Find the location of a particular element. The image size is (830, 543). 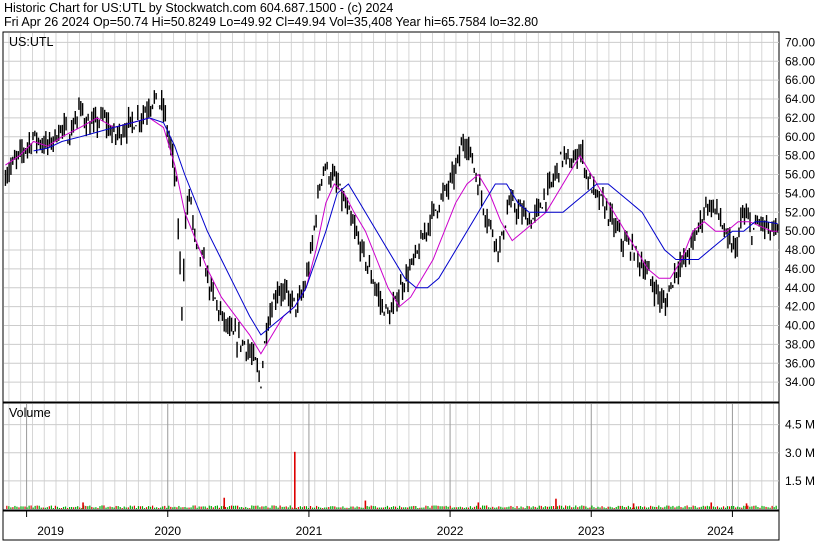

price-panel-title: US:UTL is located at coordinates (31, 42).